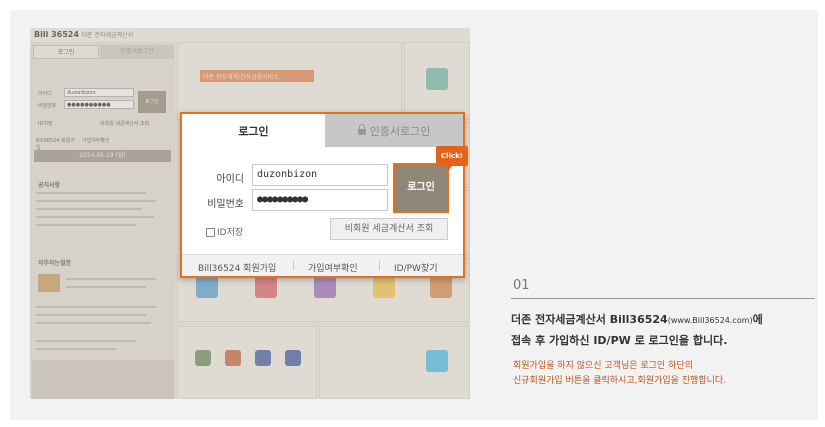  I want to click on id-label: 아이디, so click(230, 179).